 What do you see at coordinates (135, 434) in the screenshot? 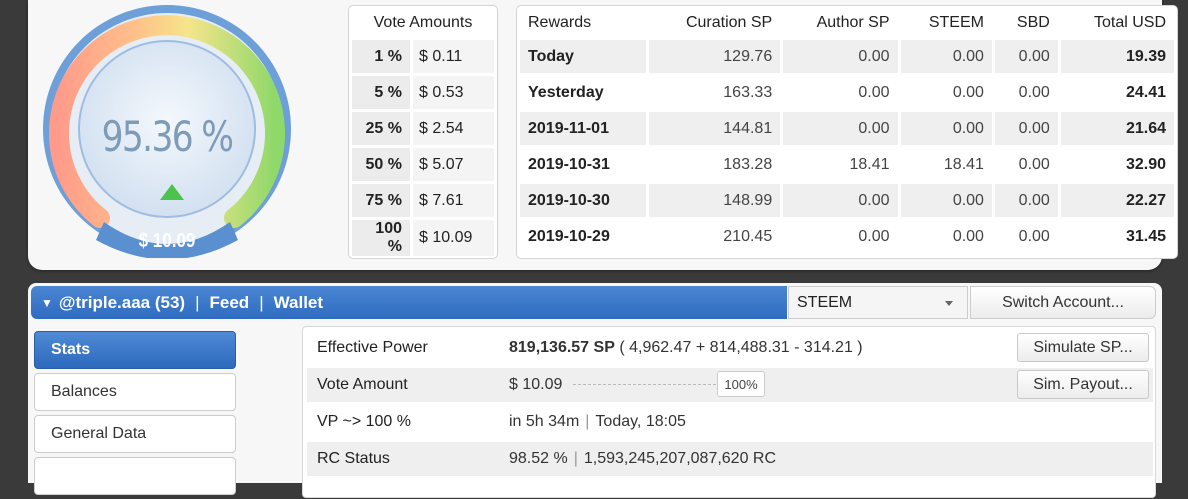
I see `menu-item-general-data: General Data` at bounding box center [135, 434].